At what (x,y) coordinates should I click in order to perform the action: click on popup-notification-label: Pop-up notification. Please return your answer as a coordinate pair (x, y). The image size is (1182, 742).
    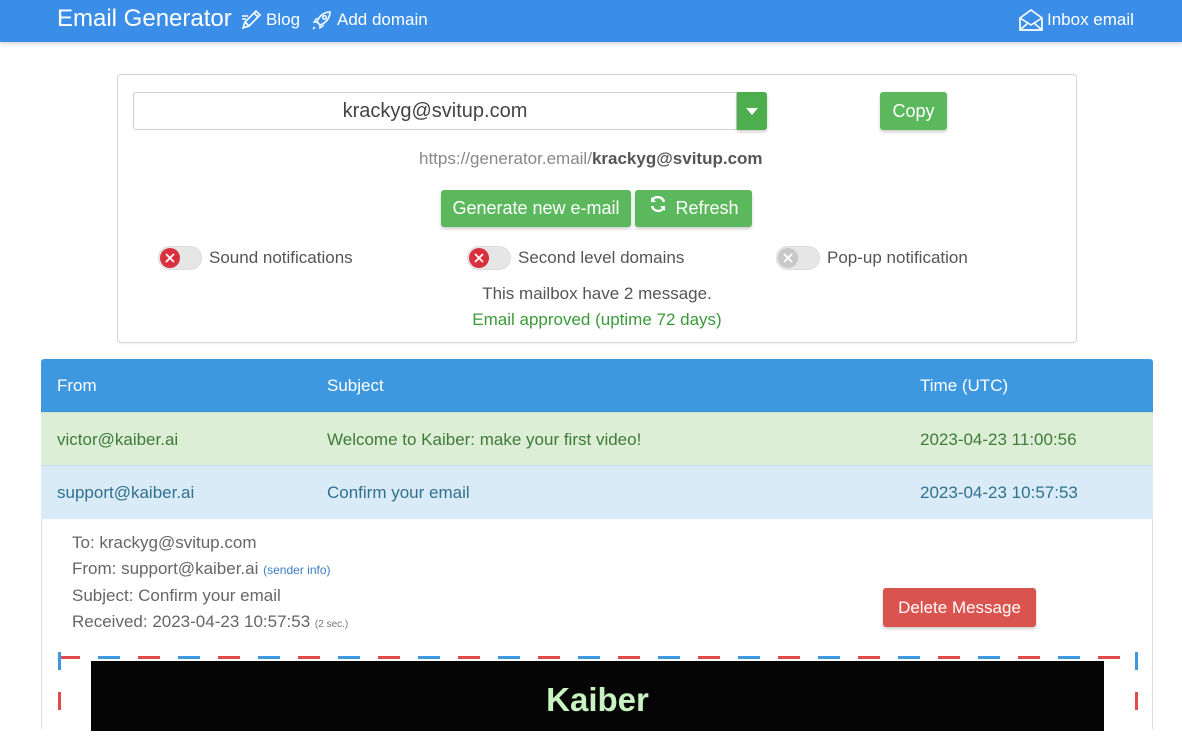
    Looking at the image, I should click on (897, 257).